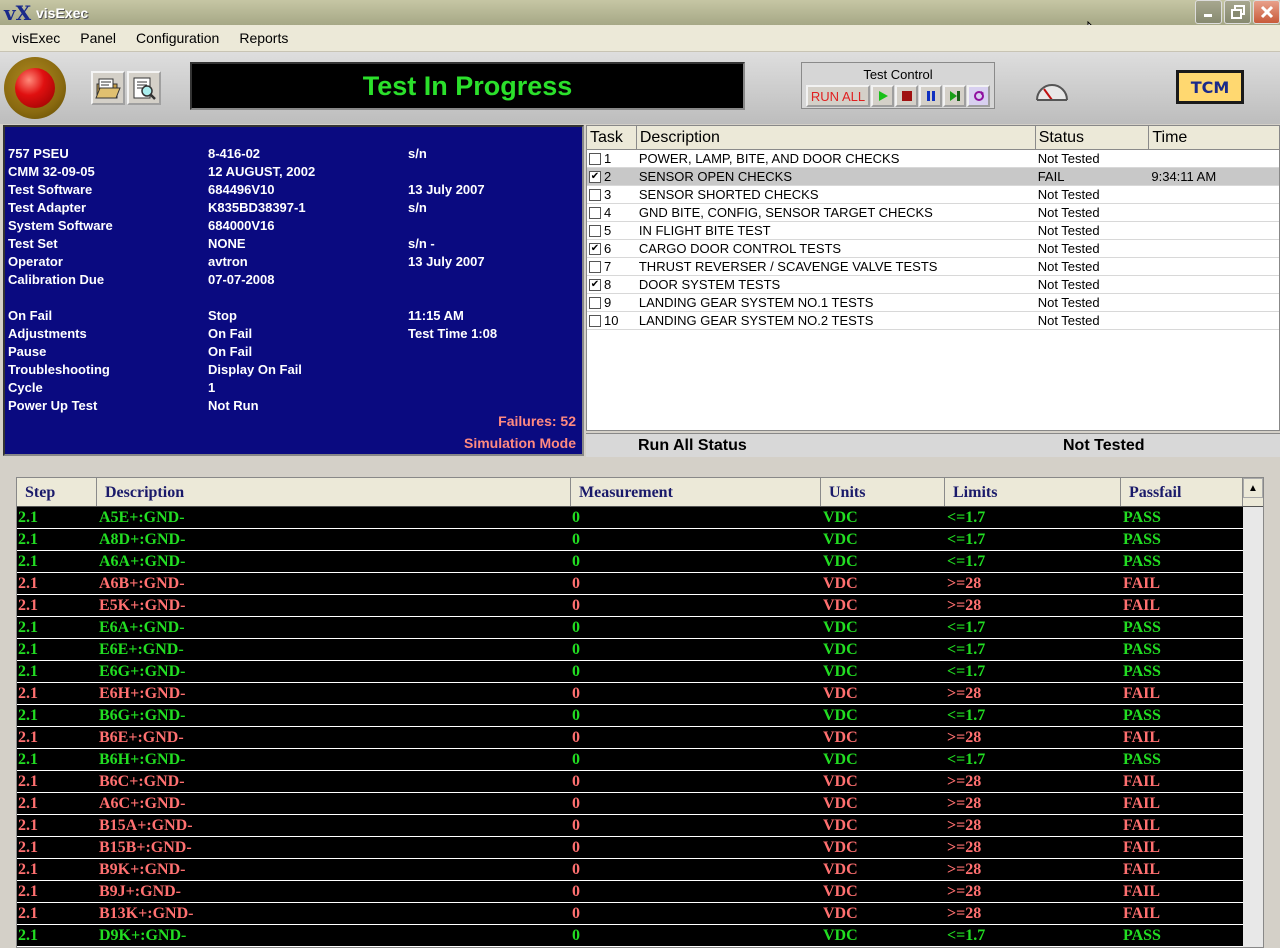 This screenshot has width=1280, height=948. I want to click on info-value: K835BD38397-1, so click(257, 207).